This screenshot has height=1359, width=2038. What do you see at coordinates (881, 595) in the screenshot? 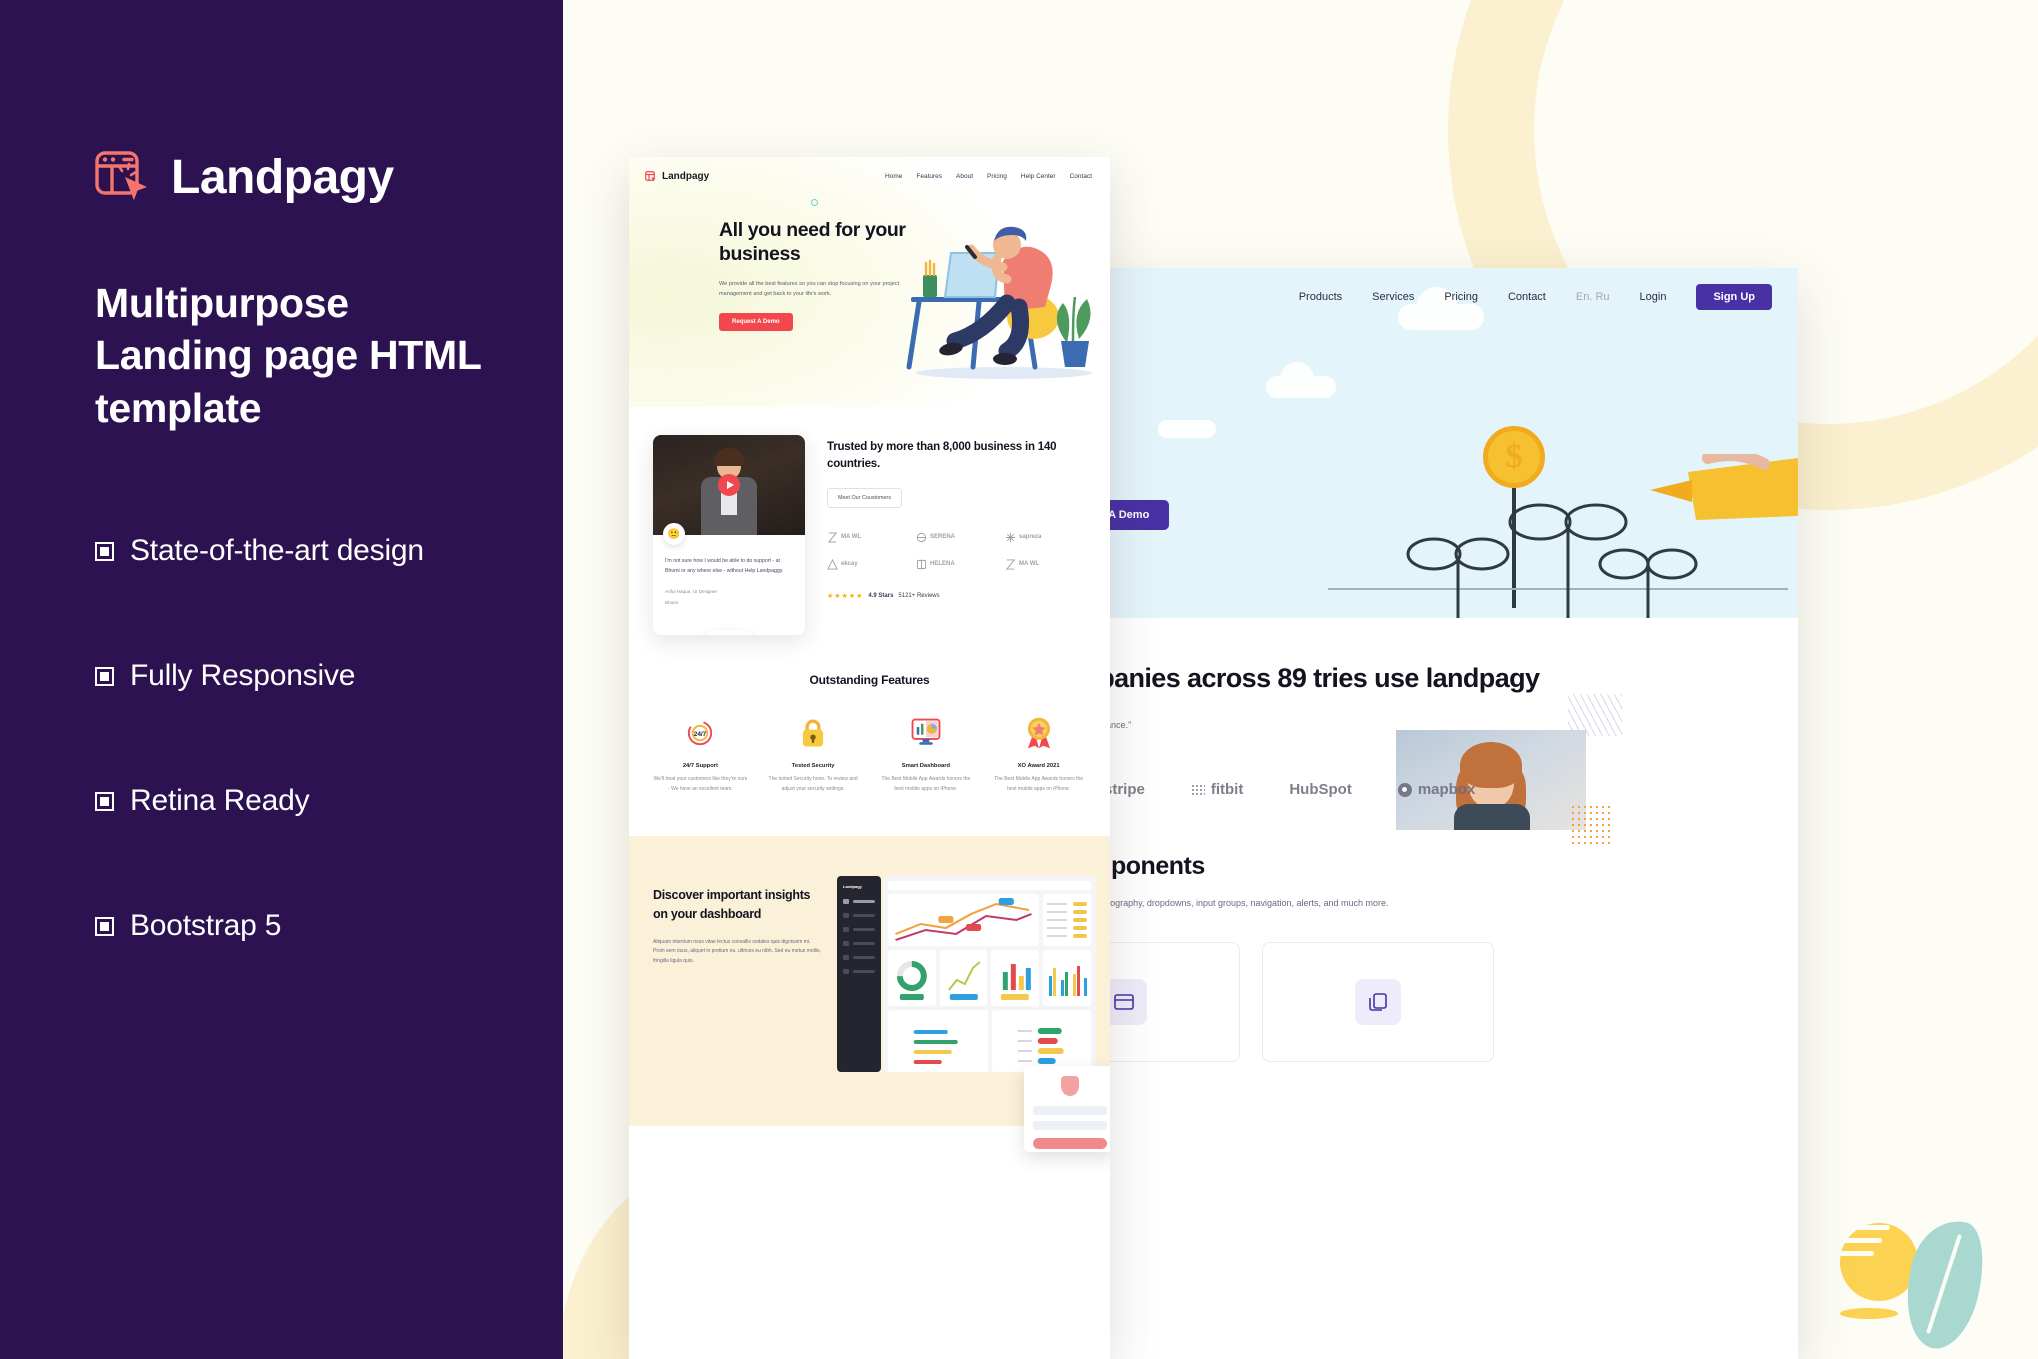
I see `rating-value: 4.9 Stars` at bounding box center [881, 595].